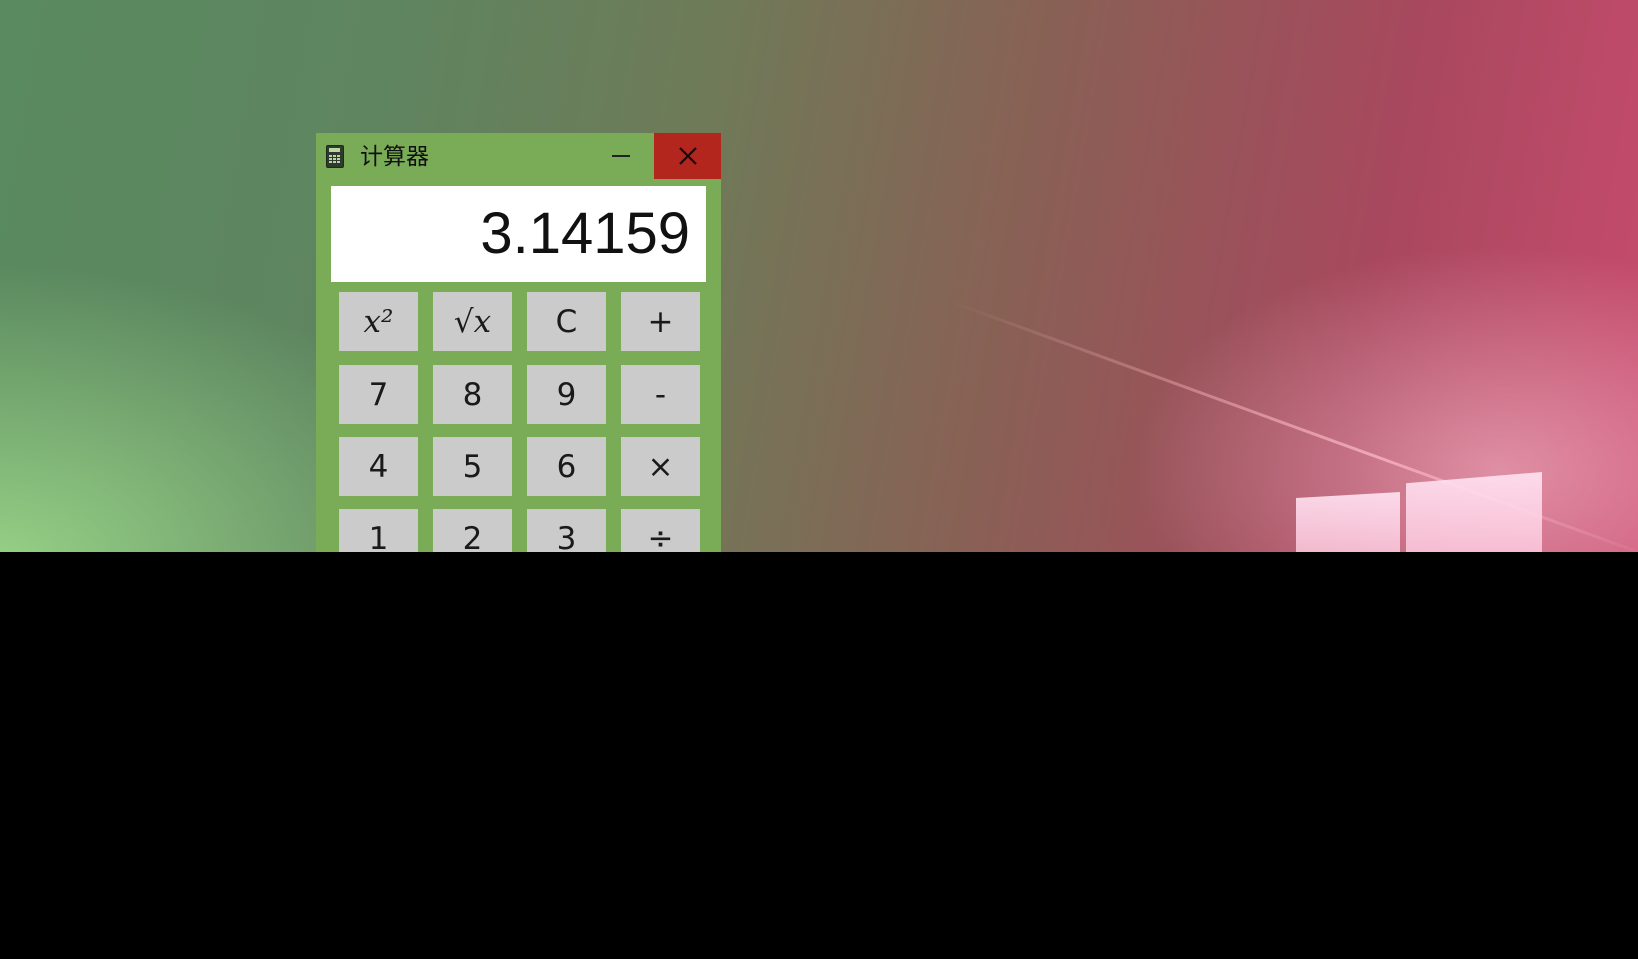 The height and width of the screenshot is (959, 1638). Describe the element at coordinates (378, 466) in the screenshot. I see `key-4: 4` at that location.